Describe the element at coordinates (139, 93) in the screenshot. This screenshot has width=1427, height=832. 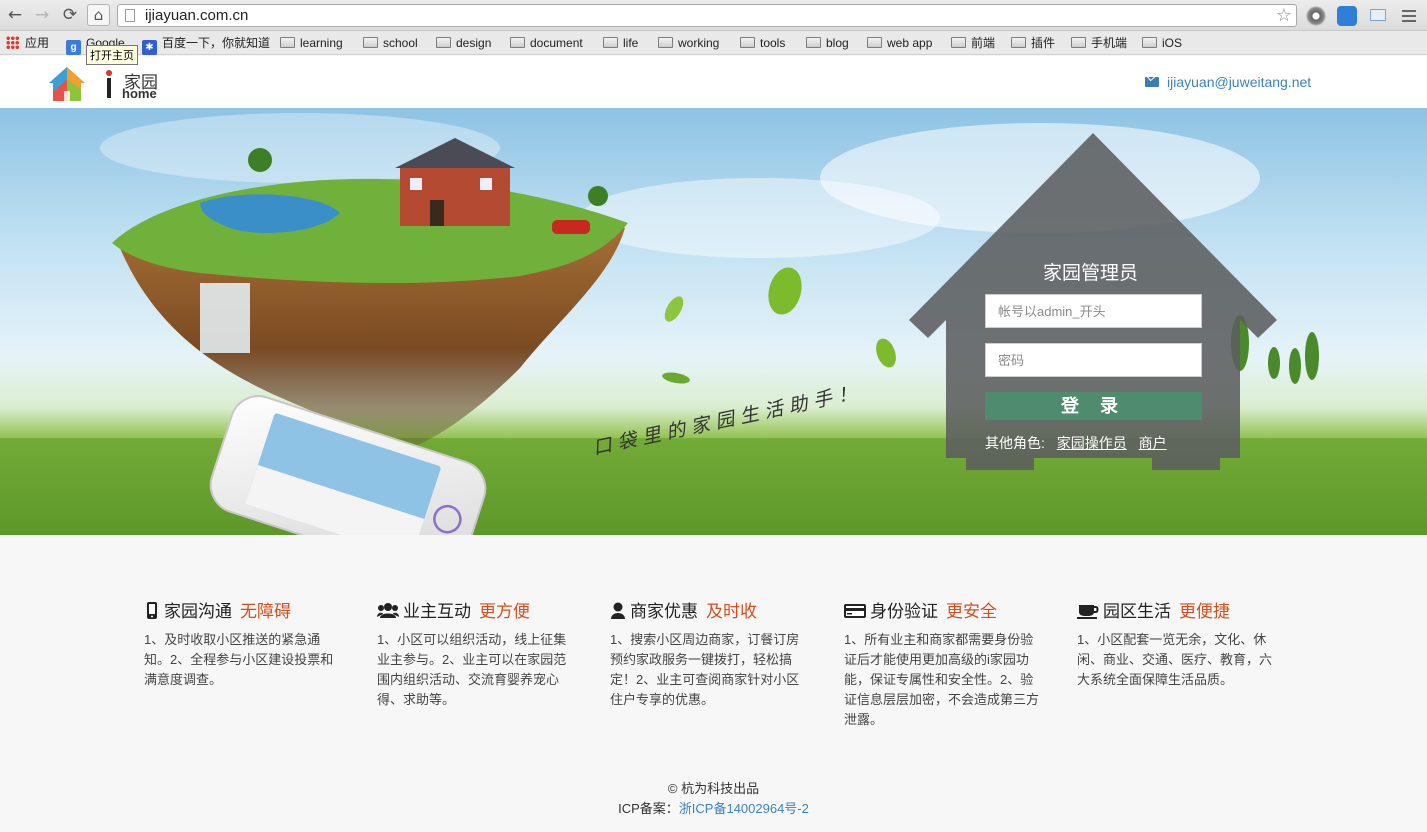
I see `logo-text-en: home` at that location.